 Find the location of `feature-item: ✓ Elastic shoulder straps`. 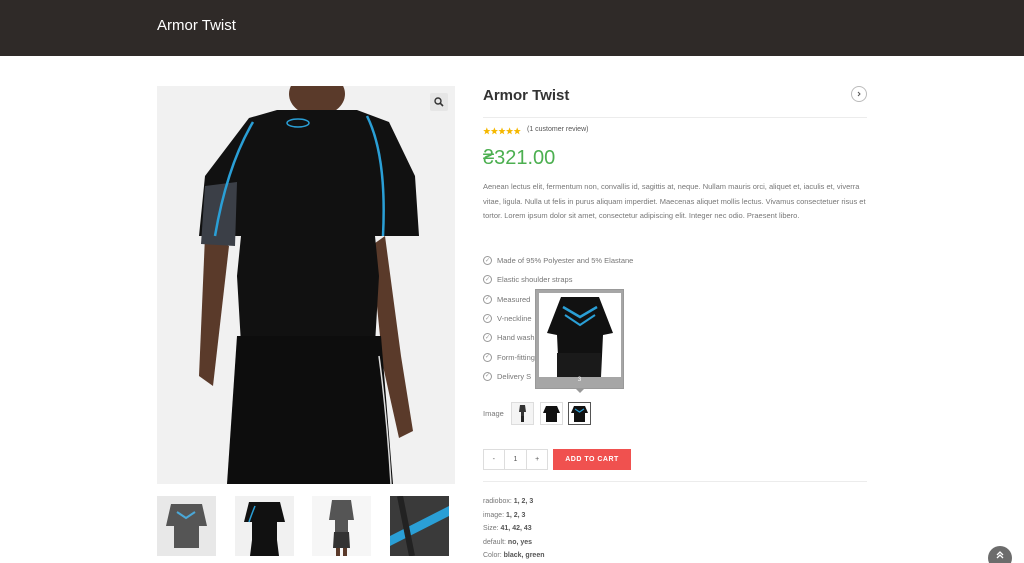

feature-item: ✓ Elastic shoulder straps is located at coordinates (528, 280).